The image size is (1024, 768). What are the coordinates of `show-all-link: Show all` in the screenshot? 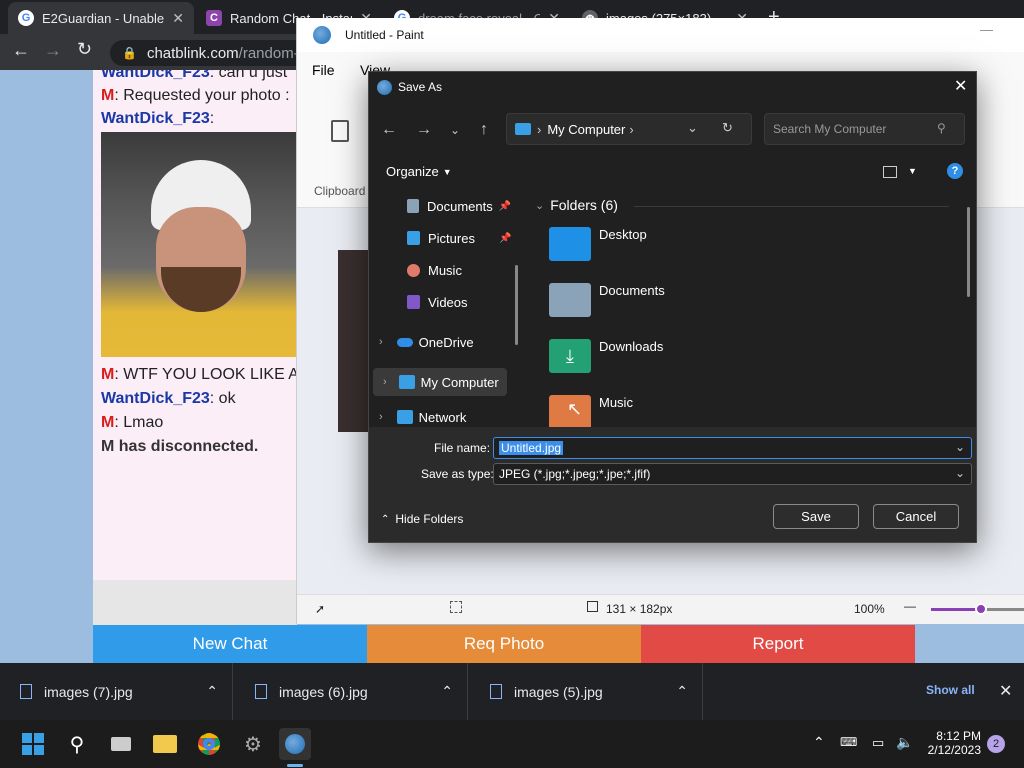 It's located at (950, 690).